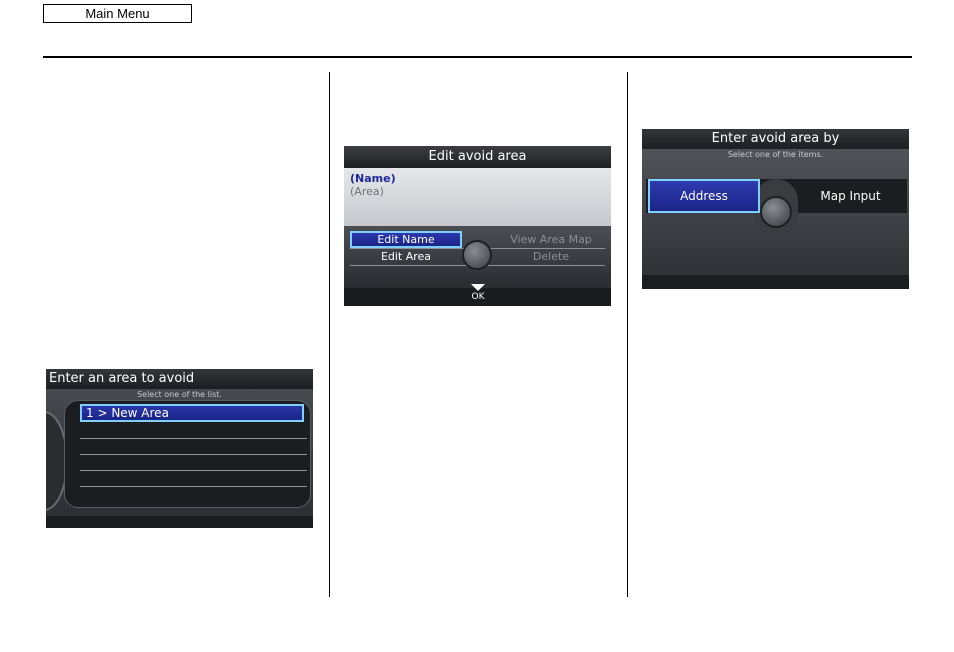 This screenshot has width=954, height=652. I want to click on top-divider, so click(477, 57).